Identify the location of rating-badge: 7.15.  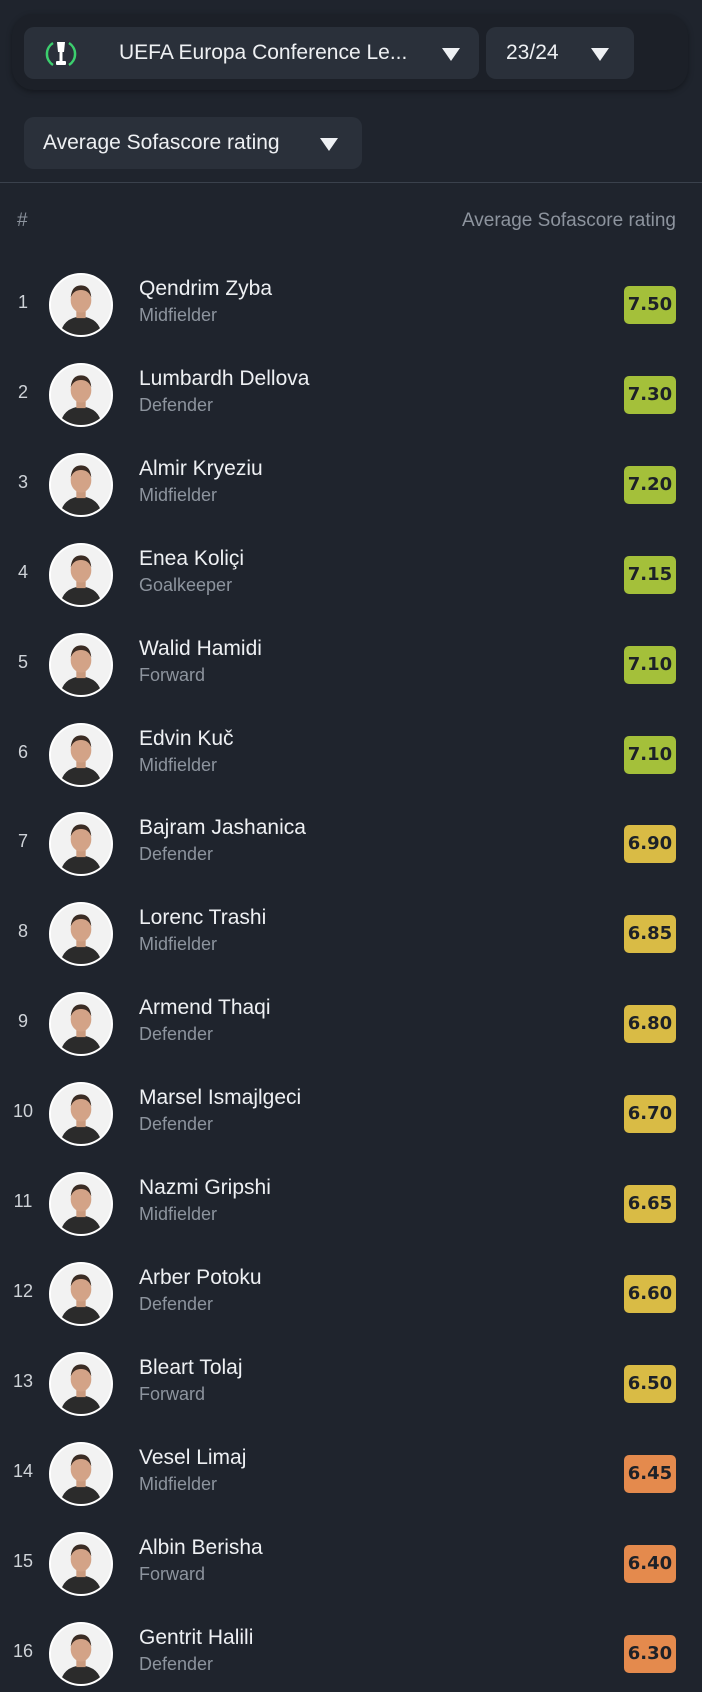
(650, 574).